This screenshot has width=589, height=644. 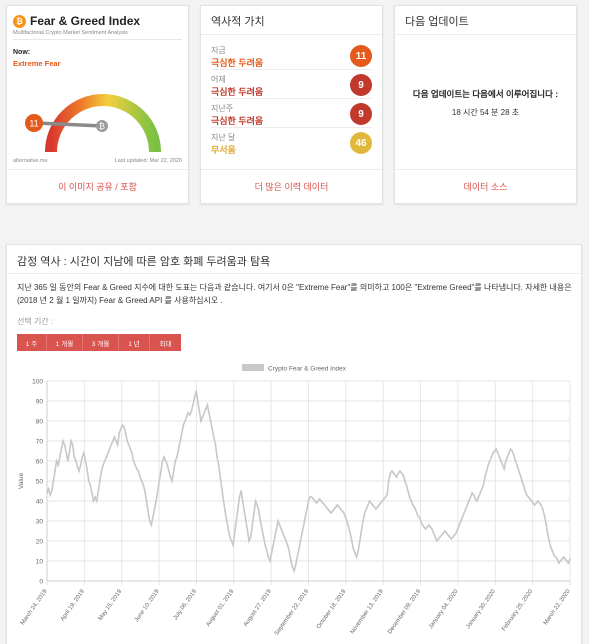 What do you see at coordinates (32, 342) in the screenshot?
I see `period-1-week-button: 1 주` at bounding box center [32, 342].